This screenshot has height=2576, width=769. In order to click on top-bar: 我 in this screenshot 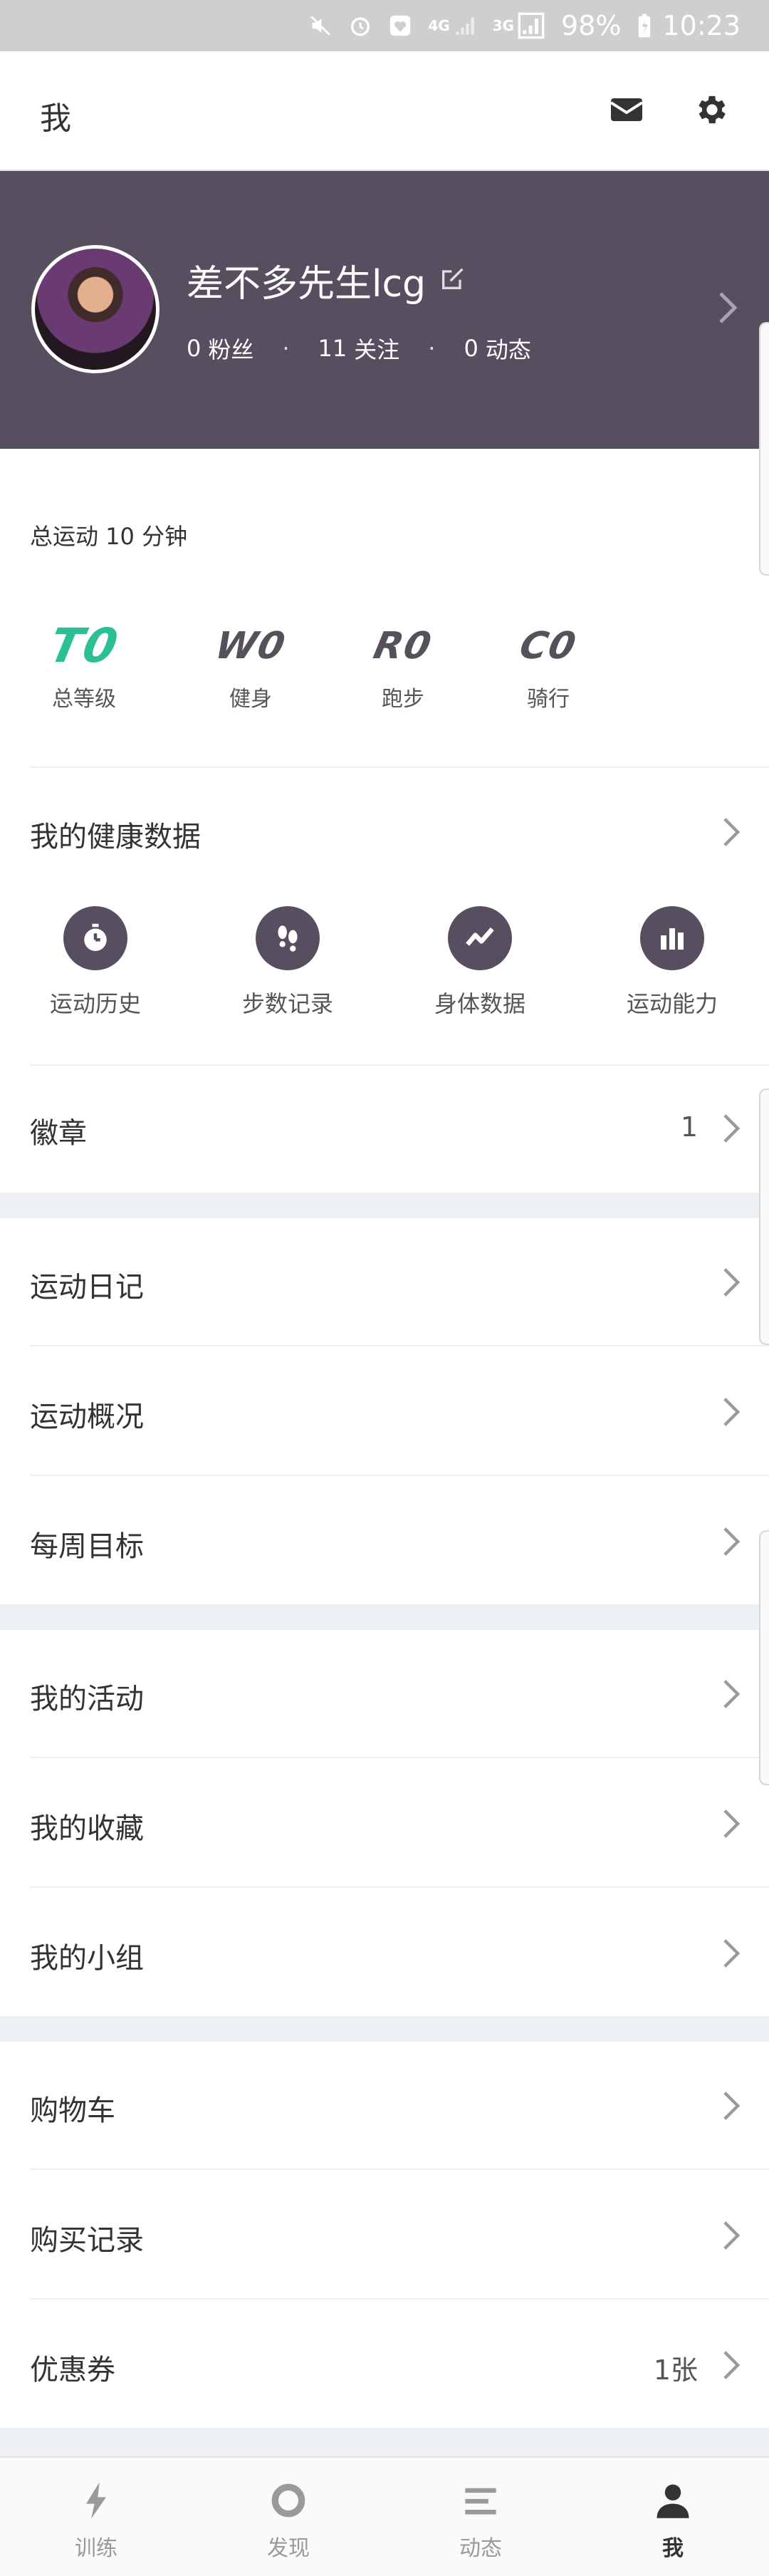, I will do `click(384, 111)`.